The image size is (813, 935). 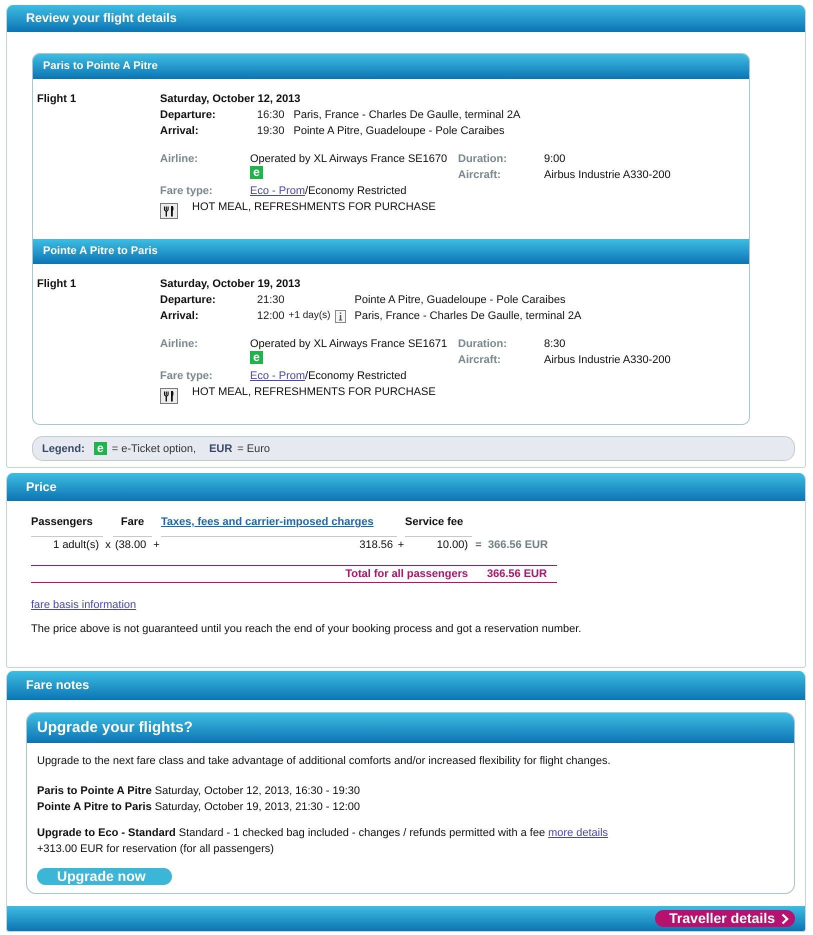 I want to click on column-header: Passengers, so click(x=67, y=525).